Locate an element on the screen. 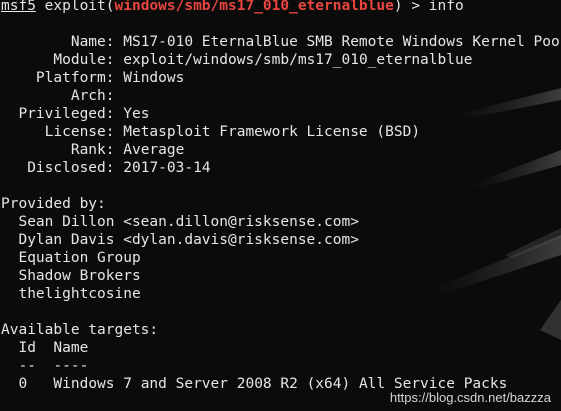 The width and height of the screenshot is (561, 411). author-name: thelightcosine is located at coordinates (79, 294).